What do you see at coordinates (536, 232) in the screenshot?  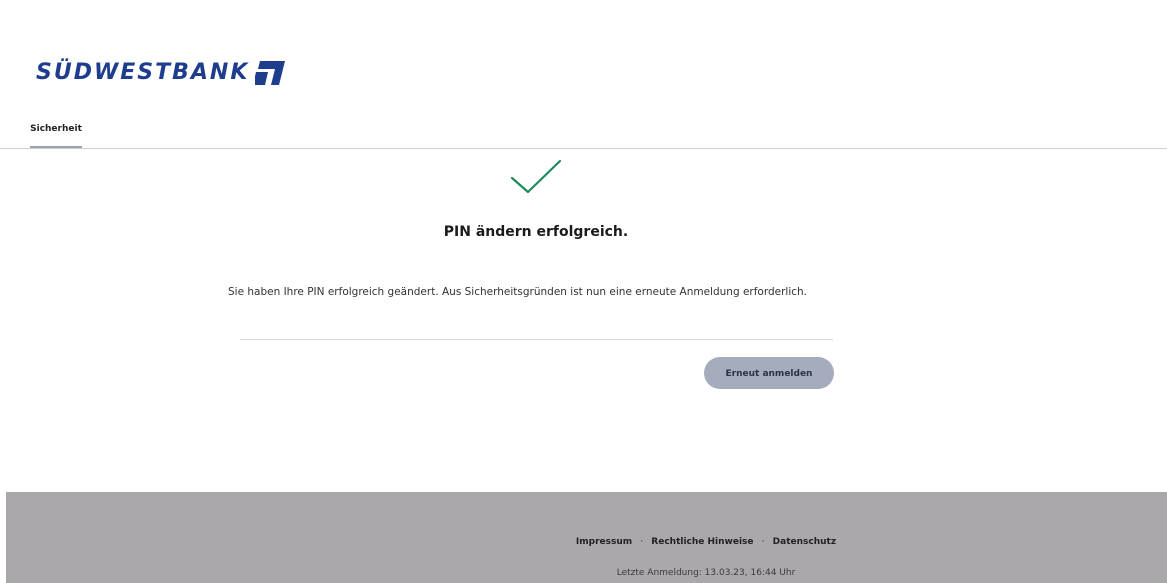 I see `status-title: PIN ändern erfolgreich.` at bounding box center [536, 232].